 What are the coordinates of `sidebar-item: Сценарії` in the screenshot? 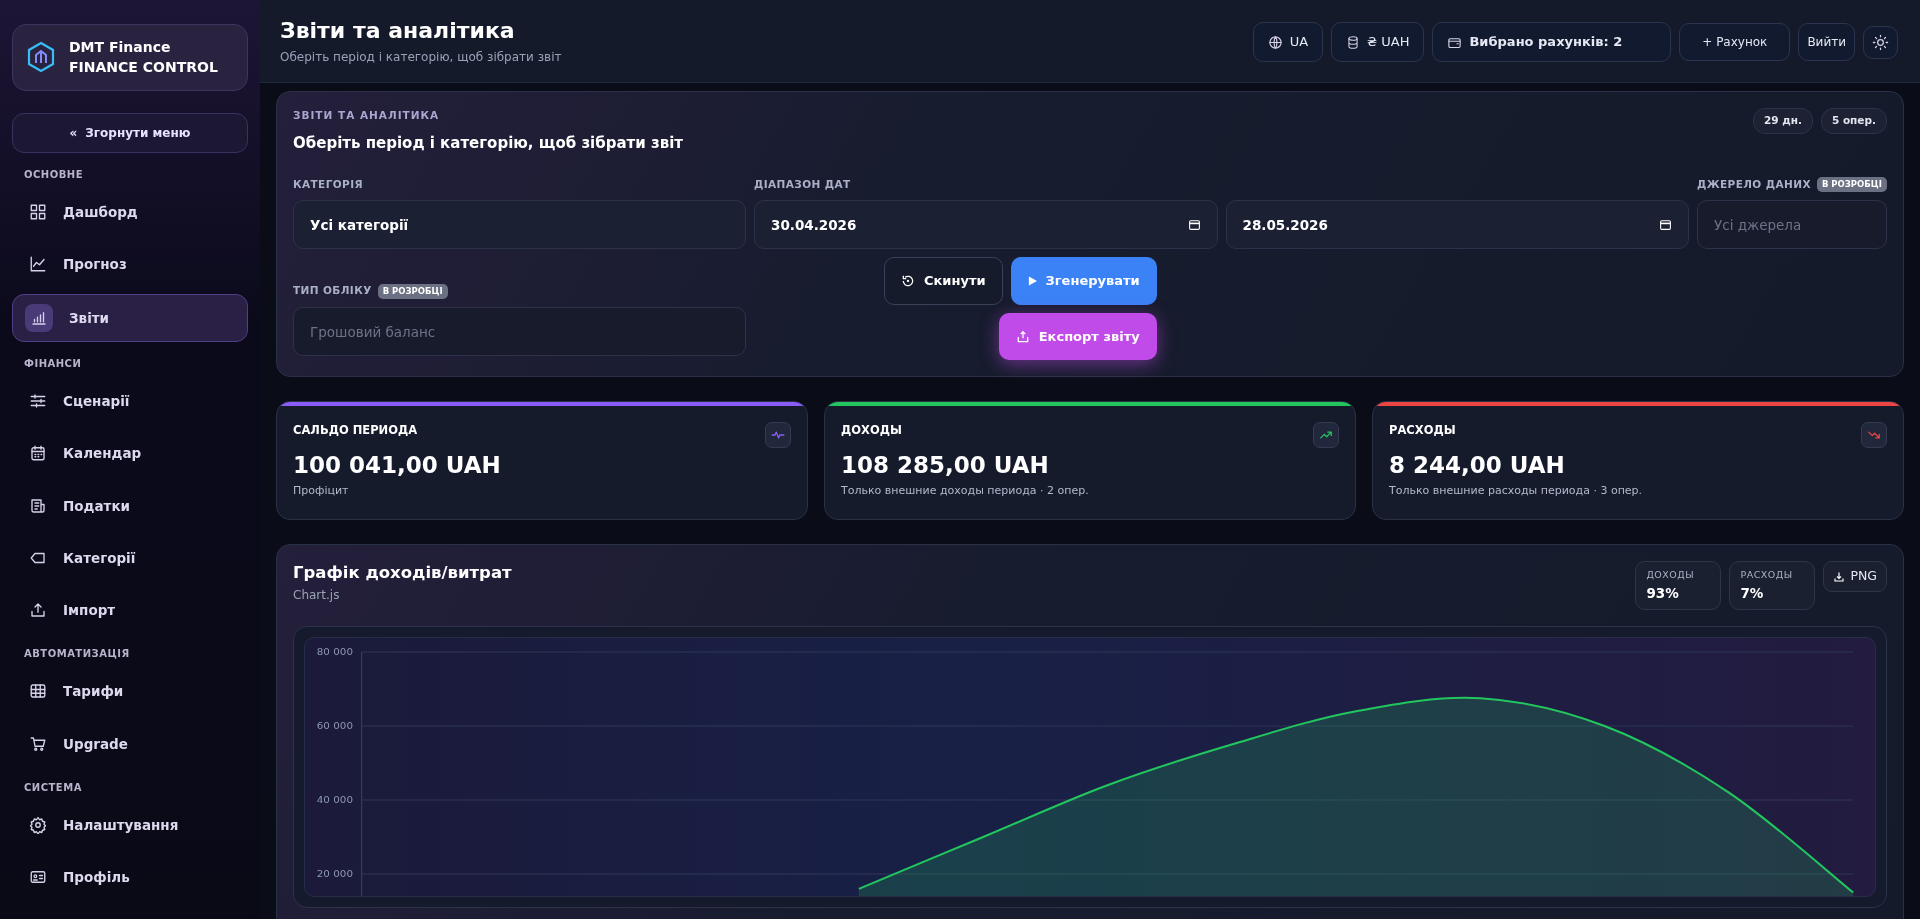 It's located at (130, 401).